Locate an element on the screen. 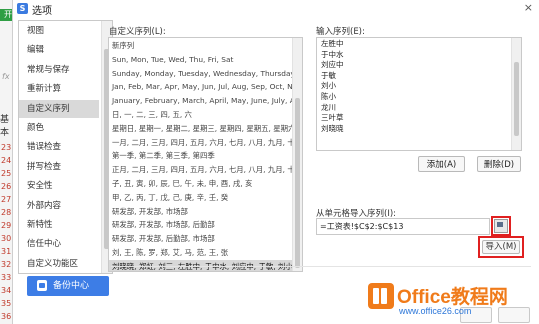 Image resolution: width=539 pixels, height=324 pixels. import-button-highlight: 导入(M) is located at coordinates (501, 247).